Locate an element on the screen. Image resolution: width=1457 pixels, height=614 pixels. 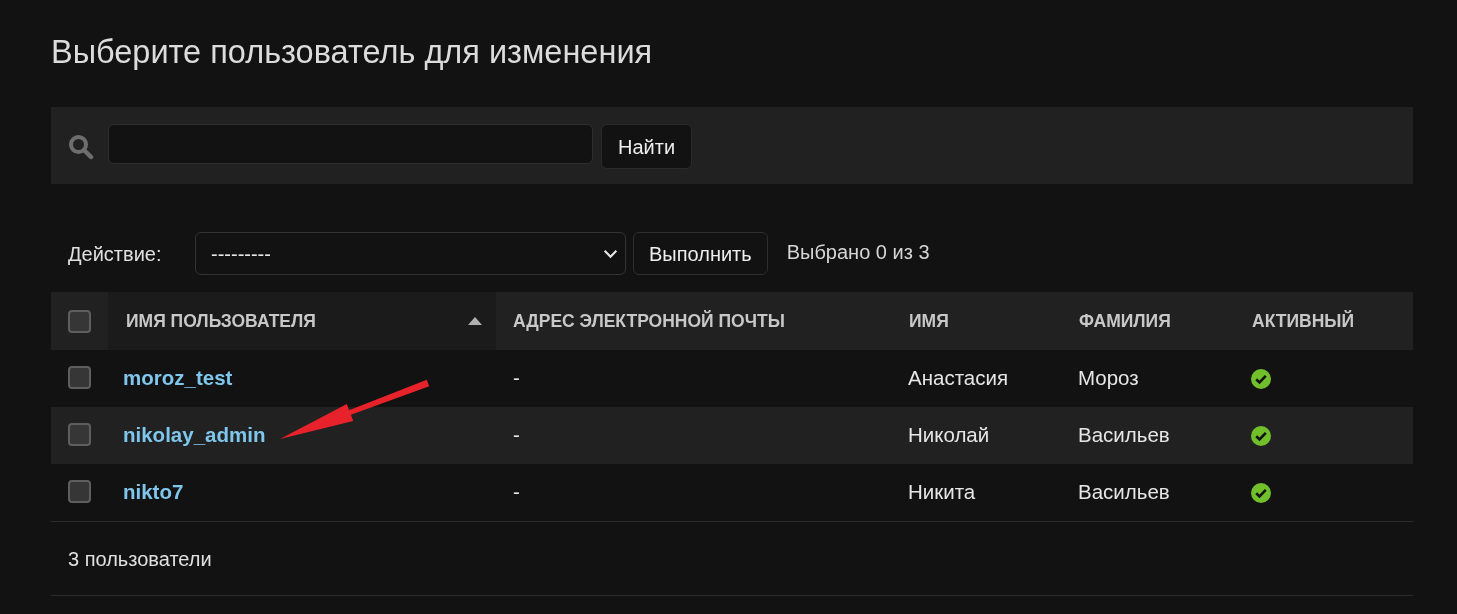
run-action-button: Выполнить is located at coordinates (700, 253).